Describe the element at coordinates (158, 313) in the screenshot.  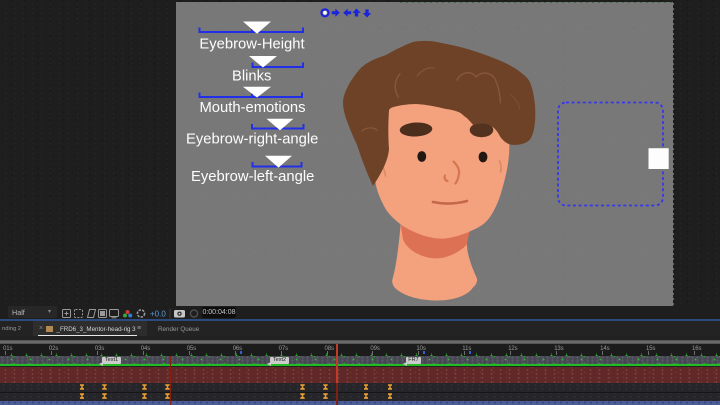
I see `svg-text: +0.0` at that location.